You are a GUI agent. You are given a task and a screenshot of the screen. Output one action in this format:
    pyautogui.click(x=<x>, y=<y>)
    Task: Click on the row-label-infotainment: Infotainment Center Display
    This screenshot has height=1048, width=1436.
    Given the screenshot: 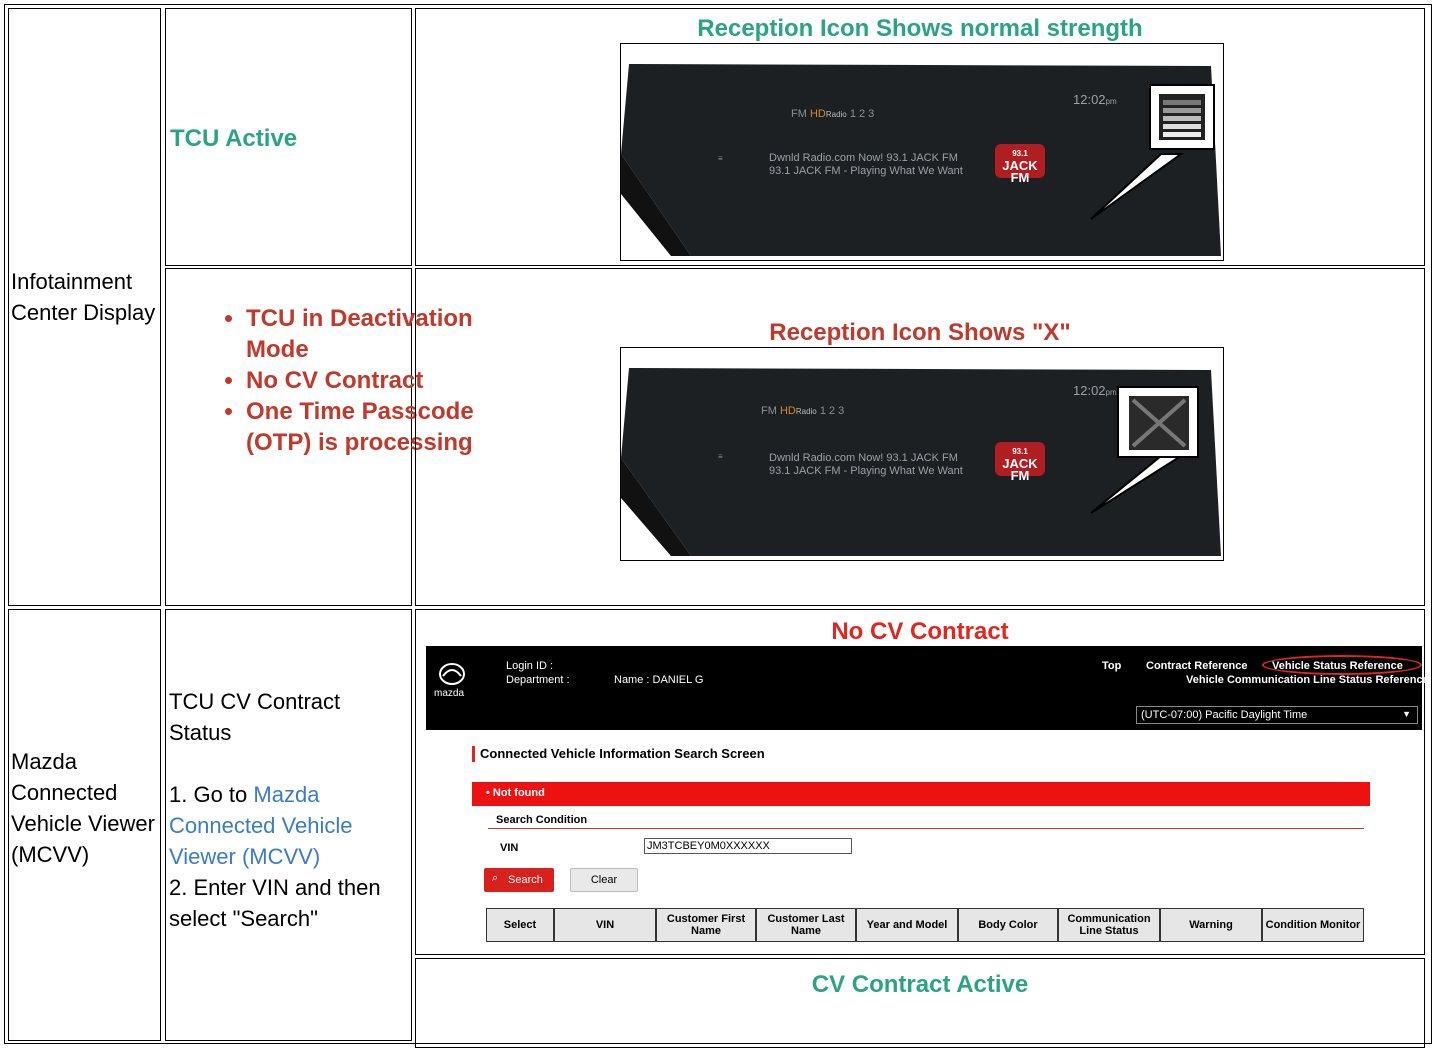 What is the action you would take?
    pyautogui.click(x=84, y=307)
    